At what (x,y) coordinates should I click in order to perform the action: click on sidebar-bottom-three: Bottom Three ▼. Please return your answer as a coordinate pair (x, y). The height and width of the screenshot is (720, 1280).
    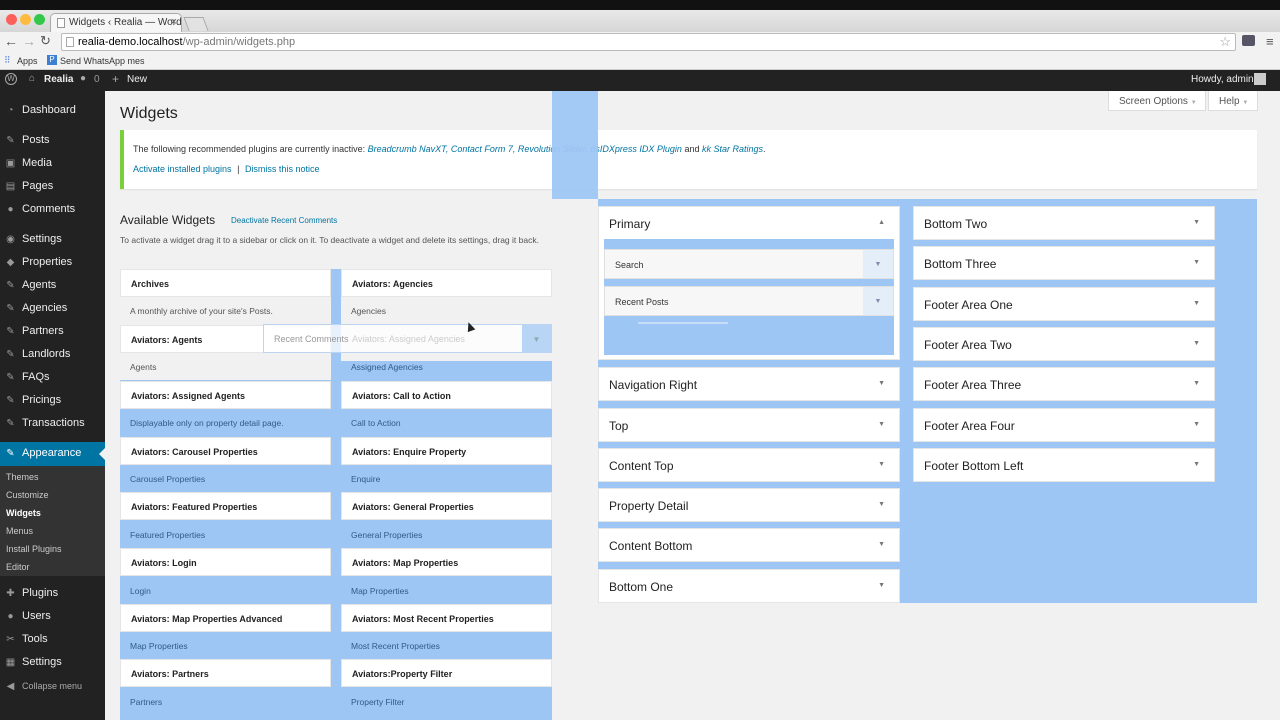
    Looking at the image, I should click on (1064, 263).